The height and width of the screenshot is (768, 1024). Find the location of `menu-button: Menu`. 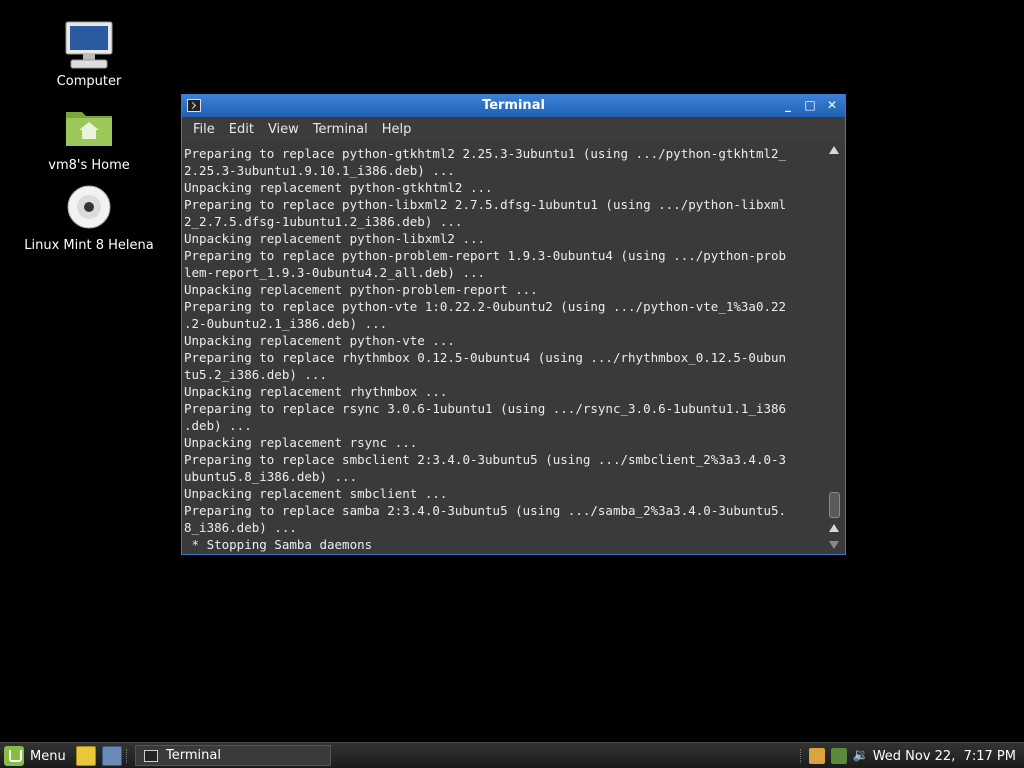

menu-button: Menu is located at coordinates (35, 756).